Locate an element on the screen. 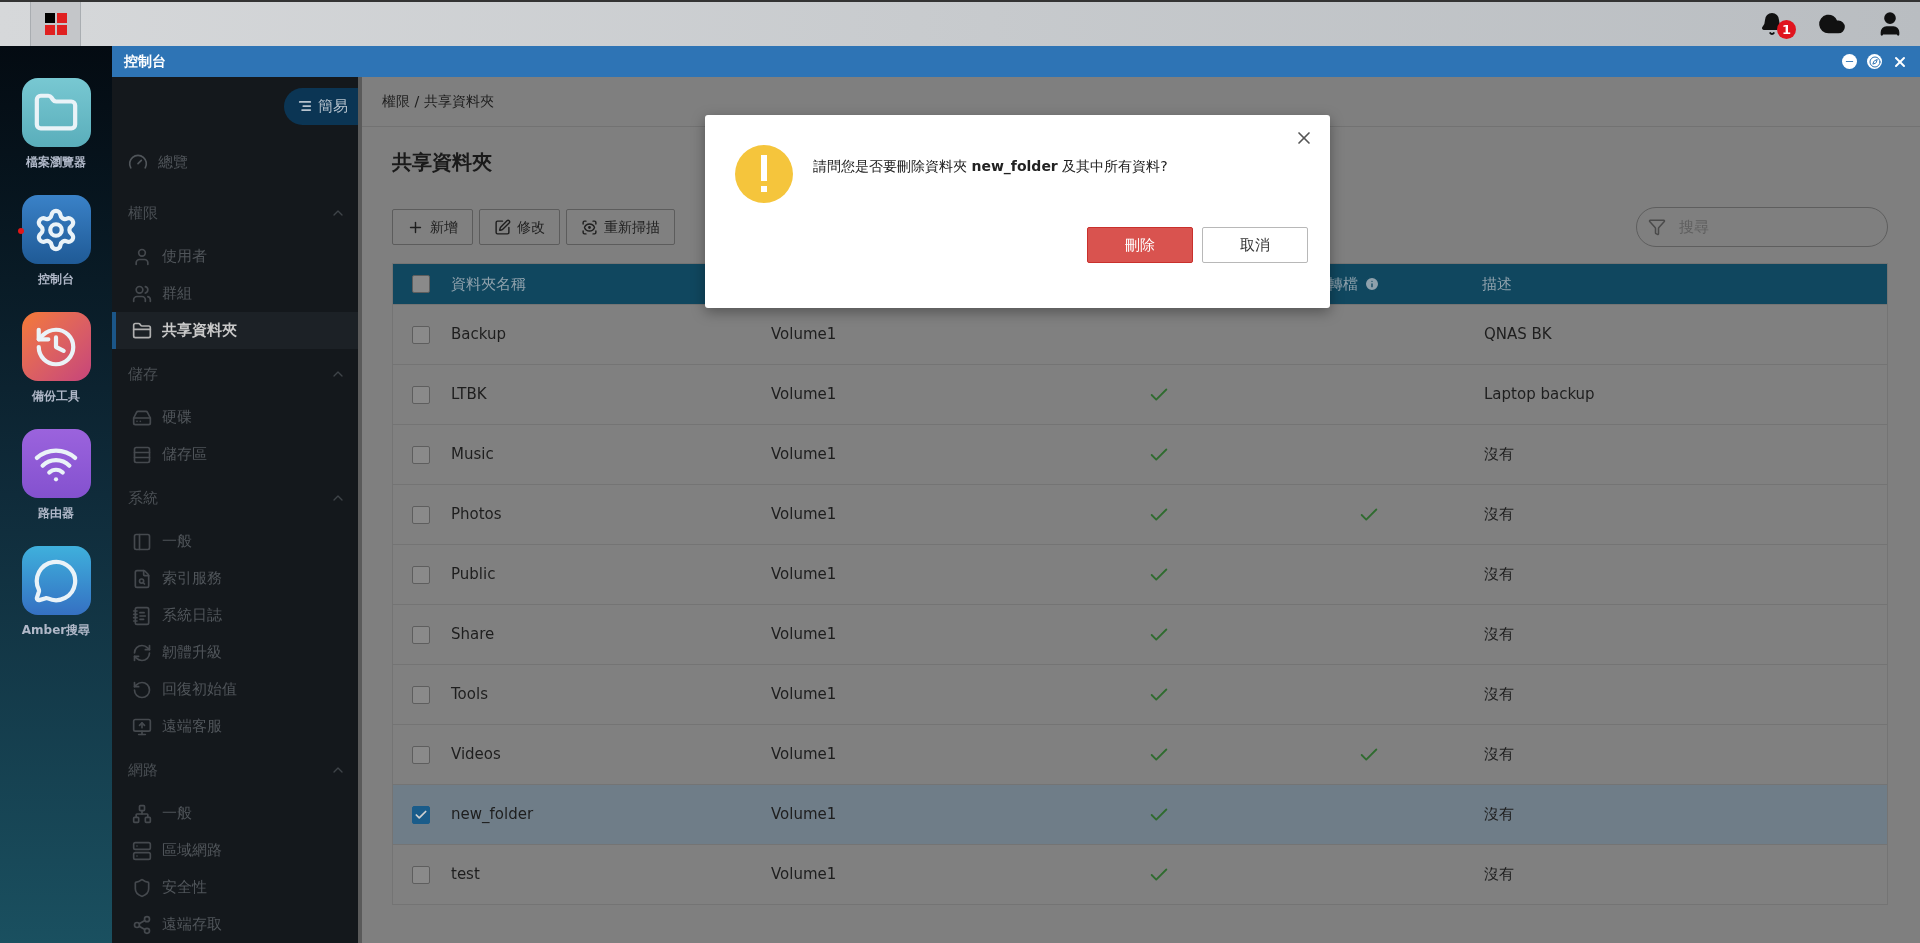 Image resolution: width=1920 pixels, height=943 pixels. edit-icon is located at coordinates (502, 227).